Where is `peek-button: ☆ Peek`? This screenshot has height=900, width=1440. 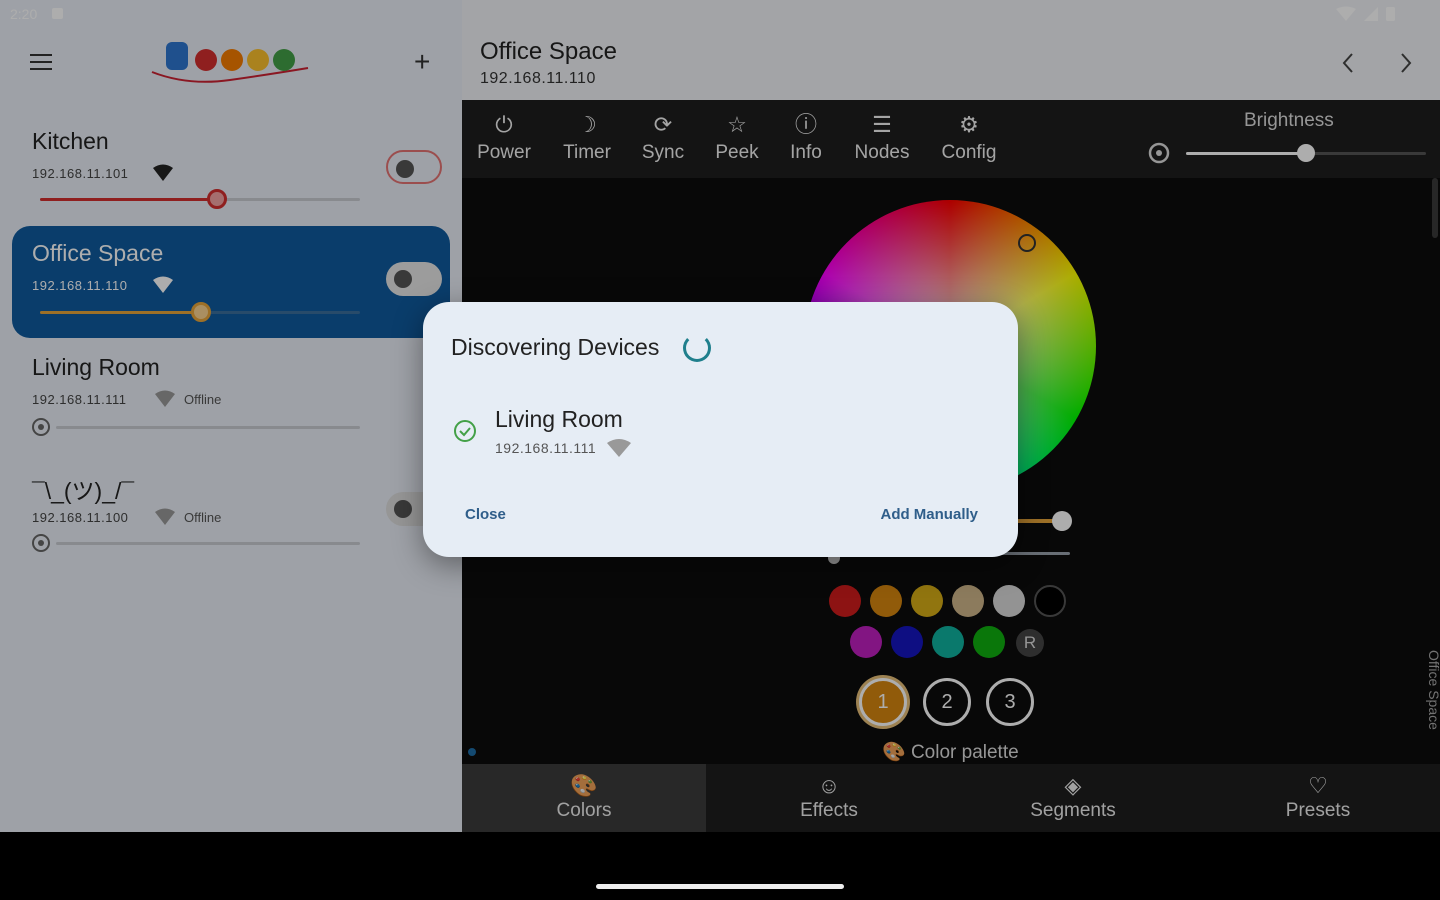 peek-button: ☆ Peek is located at coordinates (737, 137).